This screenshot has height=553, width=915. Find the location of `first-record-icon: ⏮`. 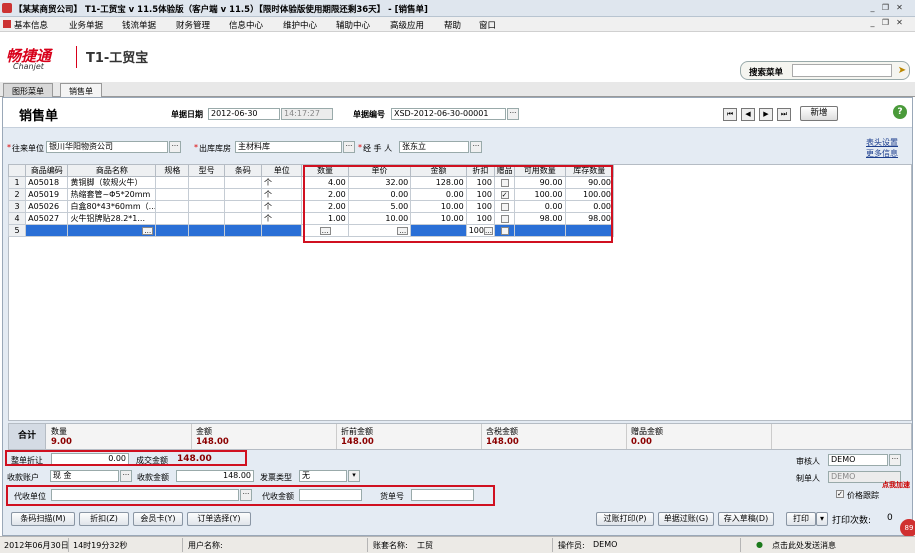

first-record-icon: ⏮ is located at coordinates (730, 114).